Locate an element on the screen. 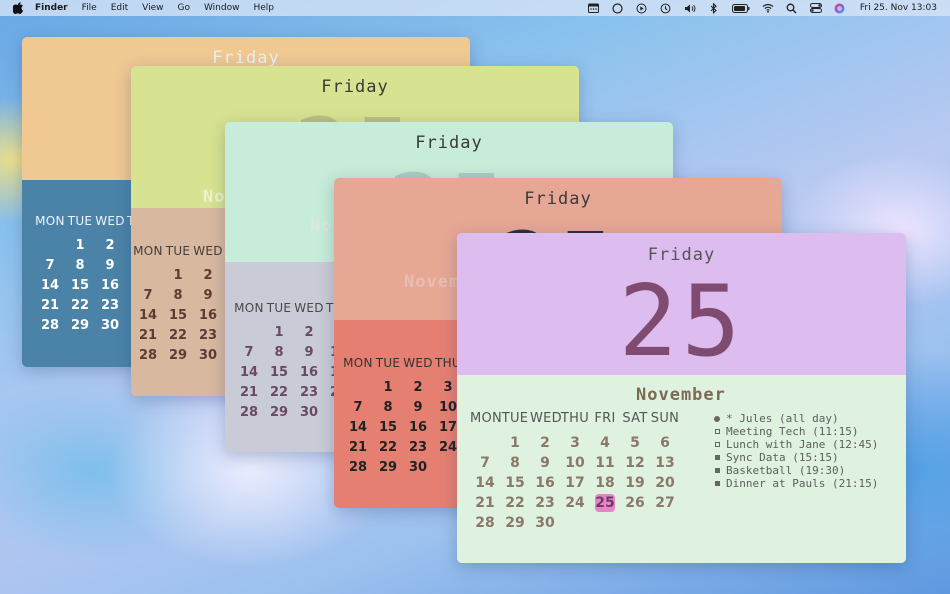 The height and width of the screenshot is (594, 950). day-cell: 5 is located at coordinates (635, 443).